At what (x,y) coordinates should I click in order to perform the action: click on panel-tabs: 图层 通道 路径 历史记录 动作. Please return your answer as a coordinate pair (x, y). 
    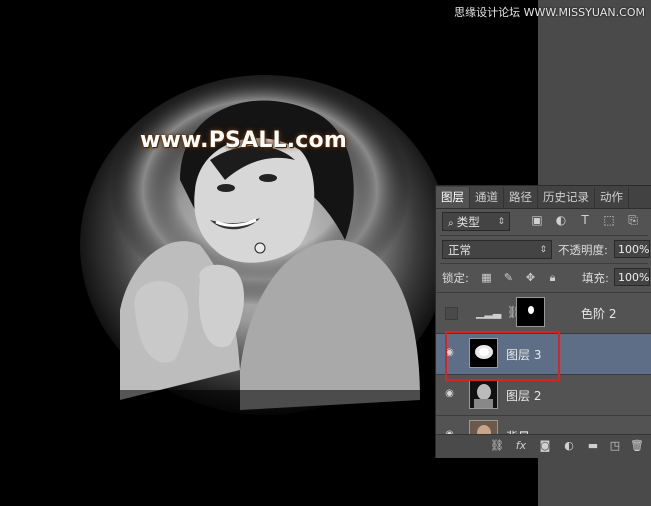
    Looking at the image, I should click on (543, 197).